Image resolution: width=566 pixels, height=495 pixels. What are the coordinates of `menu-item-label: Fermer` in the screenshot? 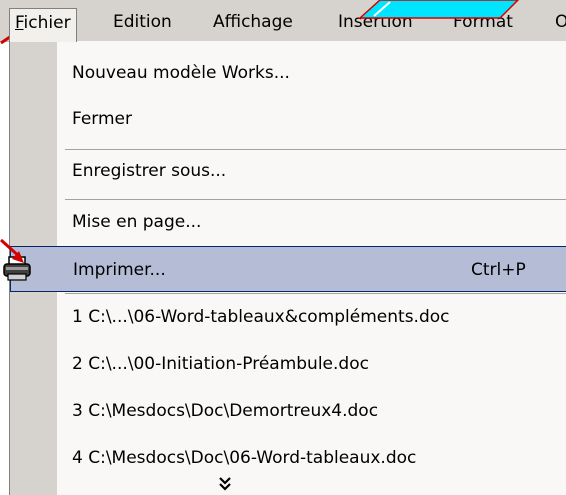 It's located at (102, 119).